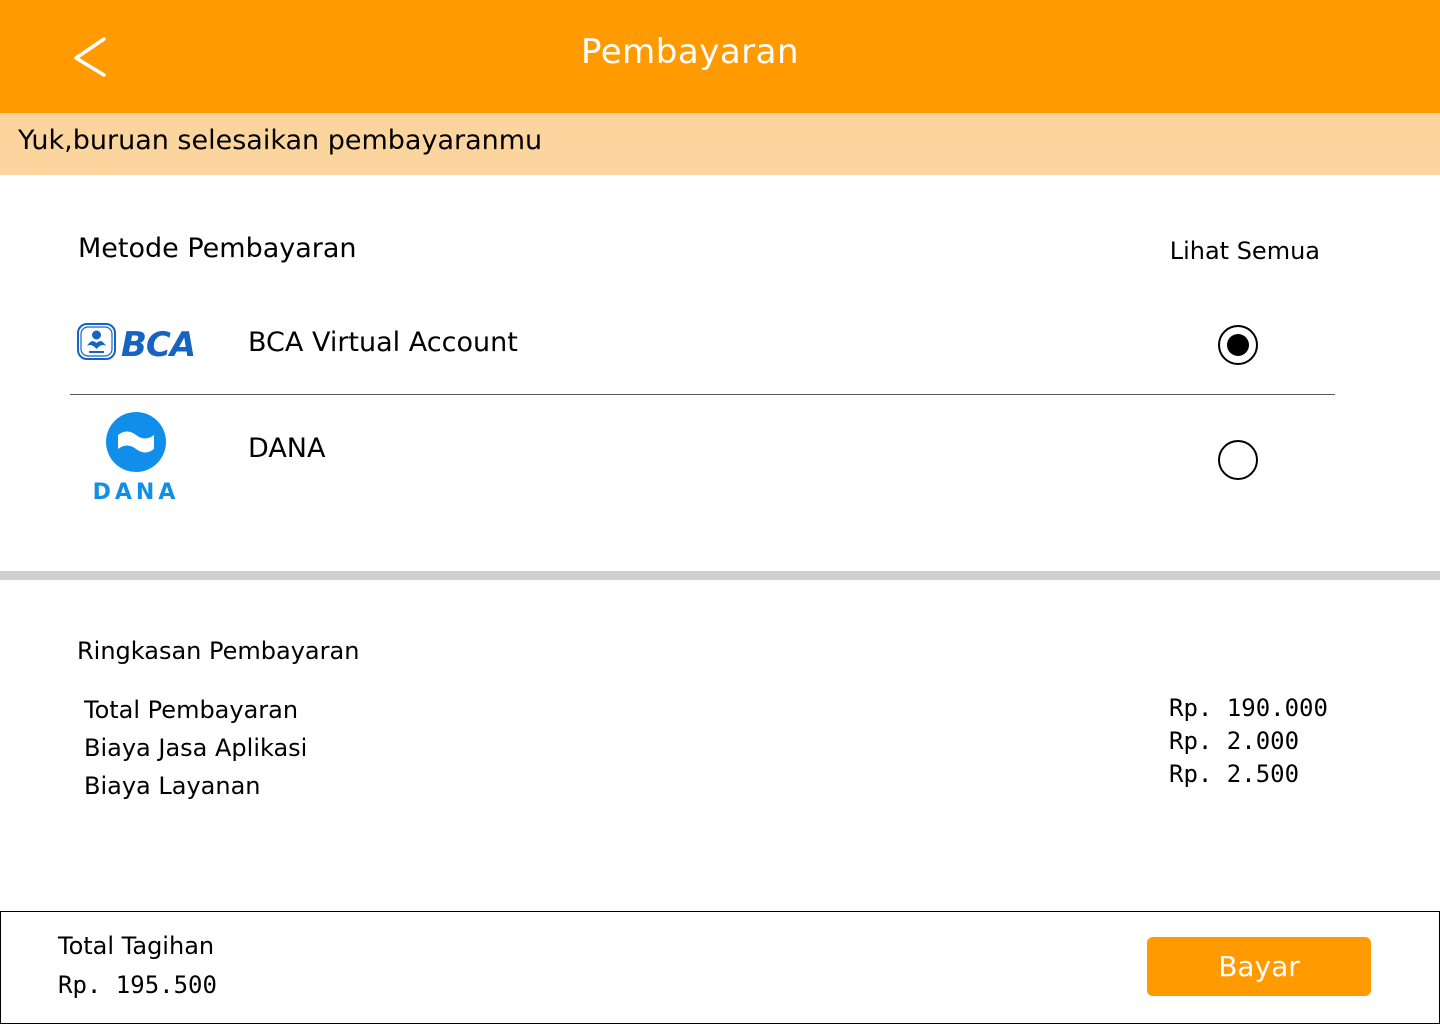 The image size is (1440, 1024). Describe the element at coordinates (158, 343) in the screenshot. I see `svg-text: BCA` at that location.